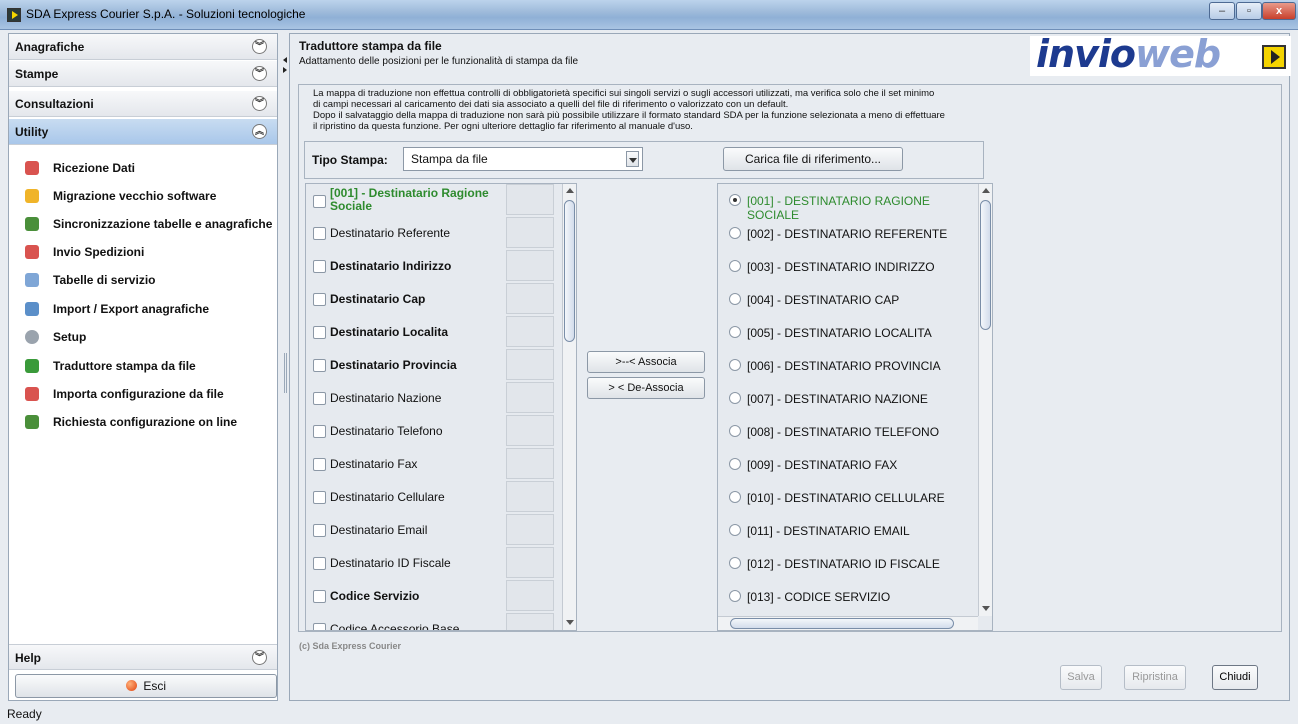 The width and height of the screenshot is (1298, 724). Describe the element at coordinates (1081, 677) in the screenshot. I see `salva-button: Salva` at that location.